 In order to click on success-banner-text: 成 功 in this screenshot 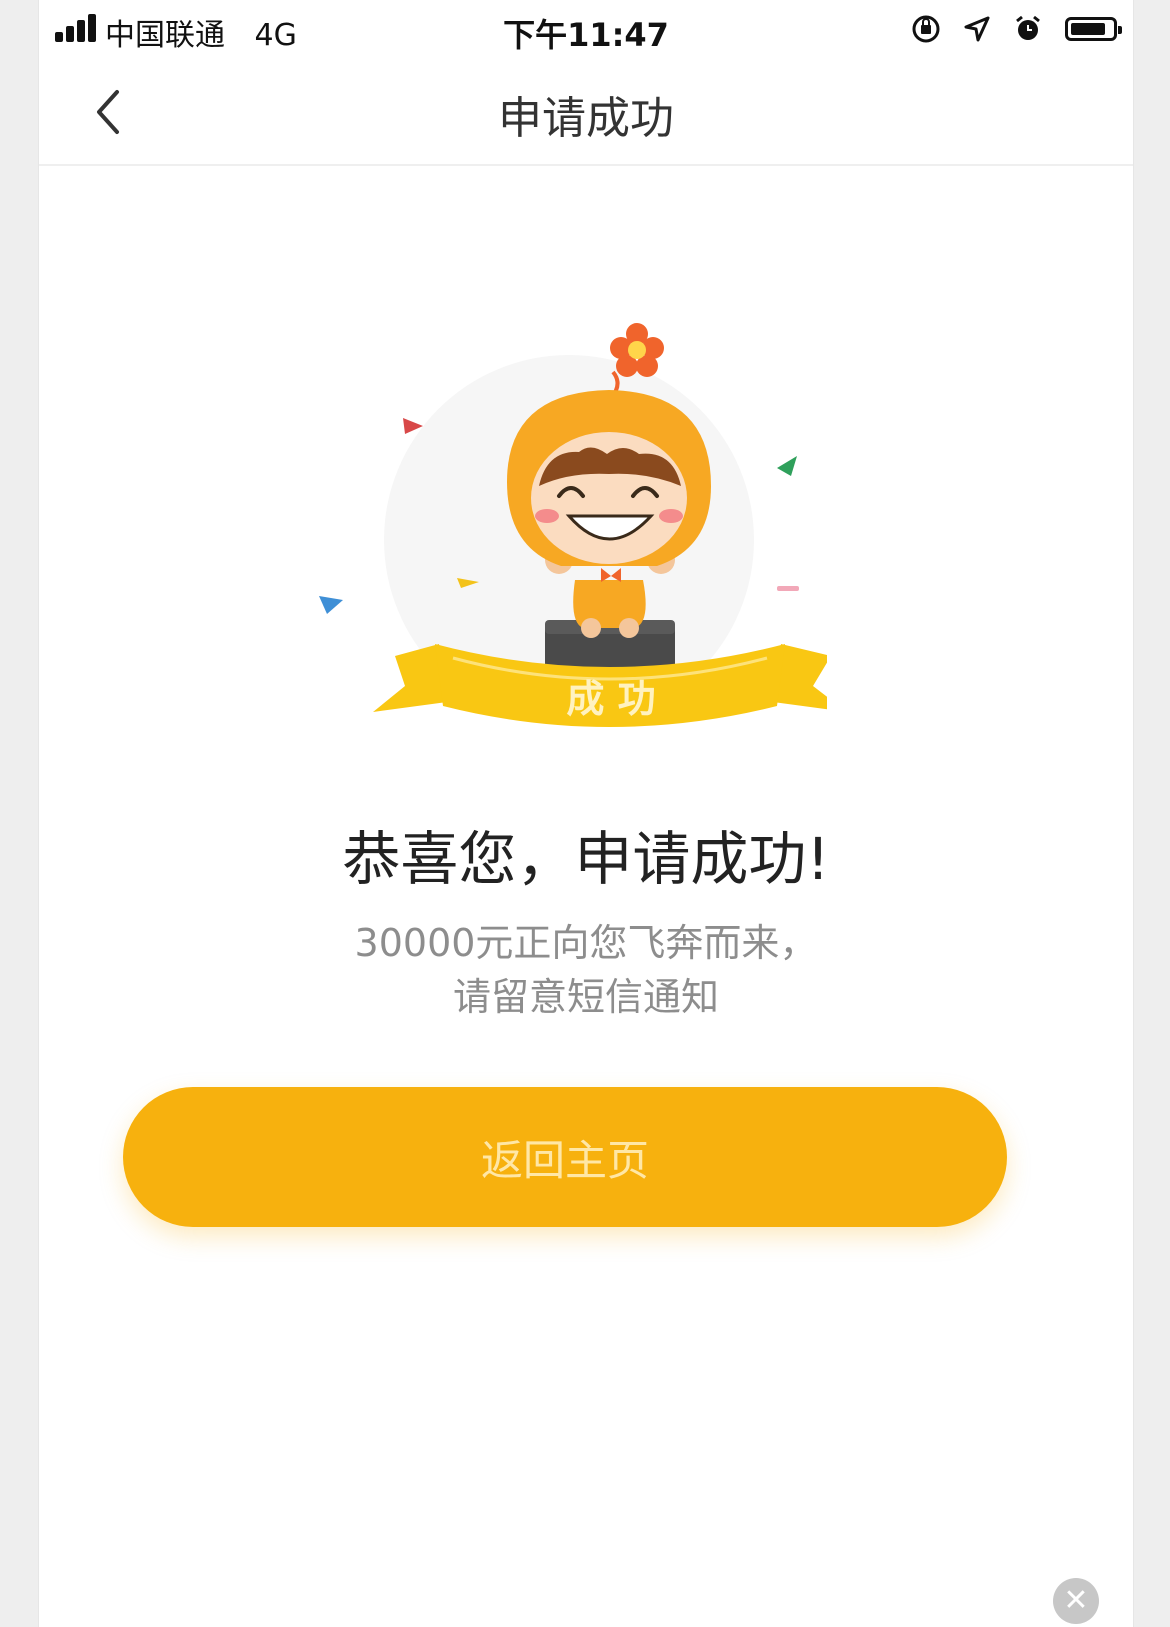, I will do `click(610, 699)`.